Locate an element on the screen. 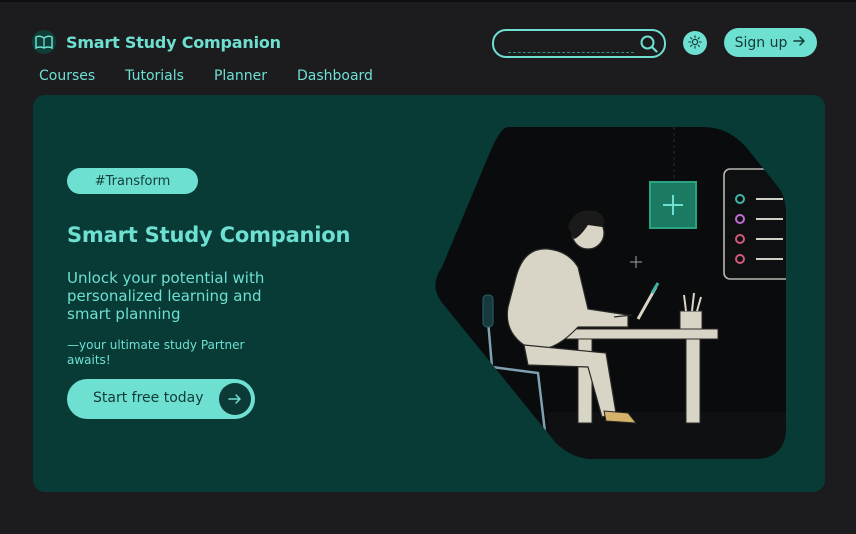 This screenshot has height=534, width=856. brand: Smart Study Companion is located at coordinates (156, 42).